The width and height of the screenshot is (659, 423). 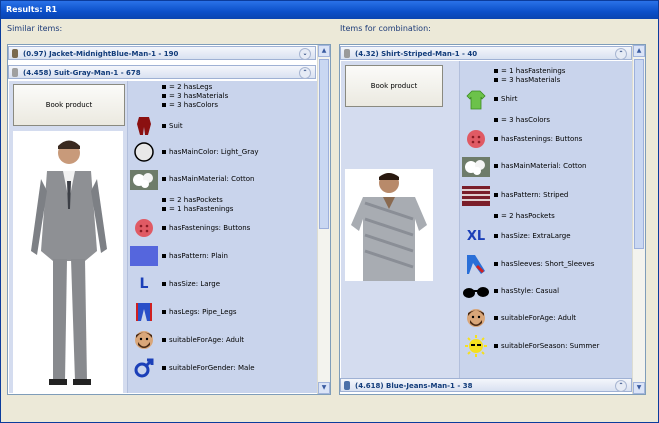 What do you see at coordinates (416, 54) in the screenshot?
I see `accordion-title-shirt: (4.32) Shirt-Striped-Man-1 - 40` at bounding box center [416, 54].